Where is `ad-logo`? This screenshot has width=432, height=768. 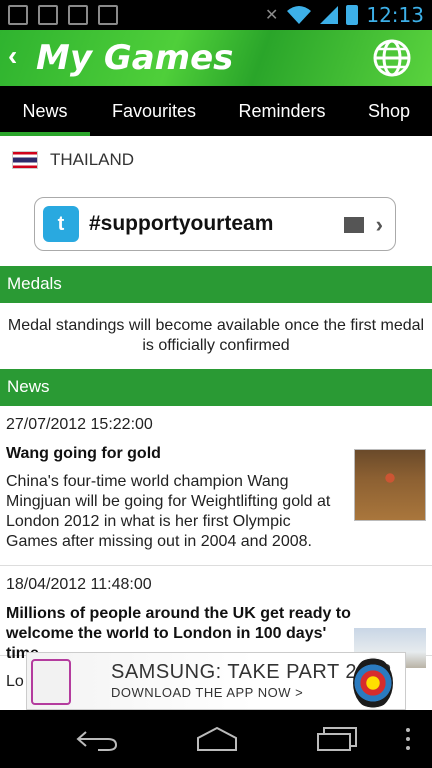
ad-logo is located at coordinates (51, 682).